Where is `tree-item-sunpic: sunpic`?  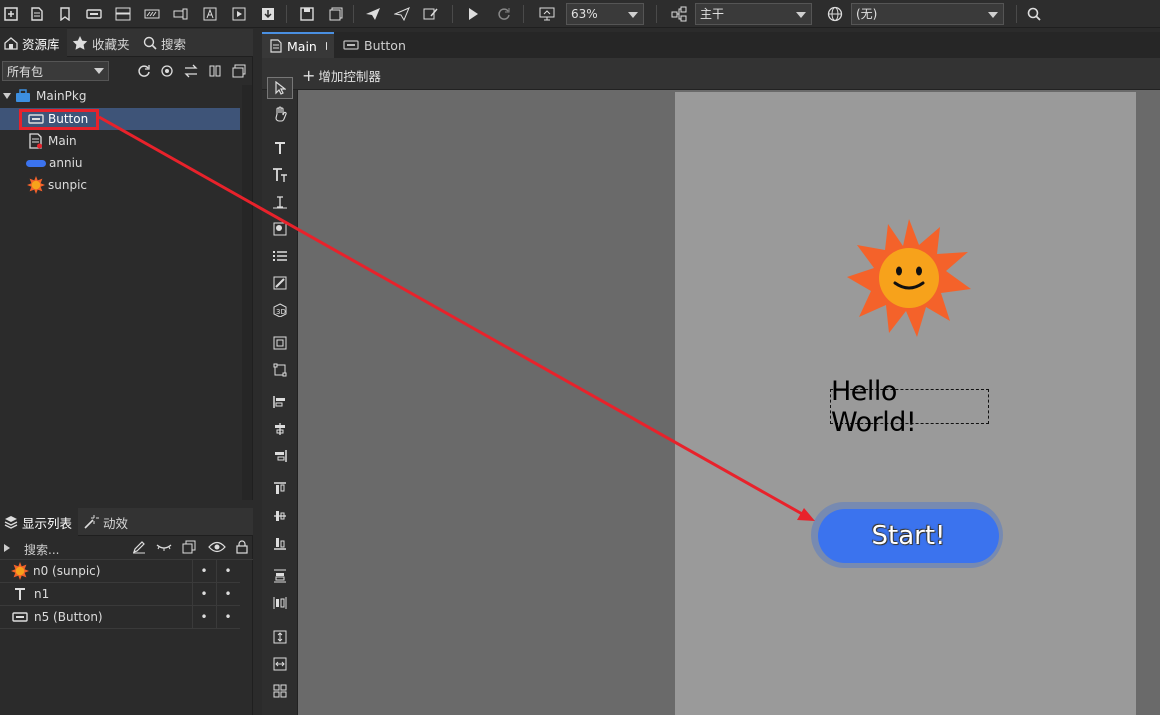 tree-item-sunpic: sunpic is located at coordinates (120, 185).